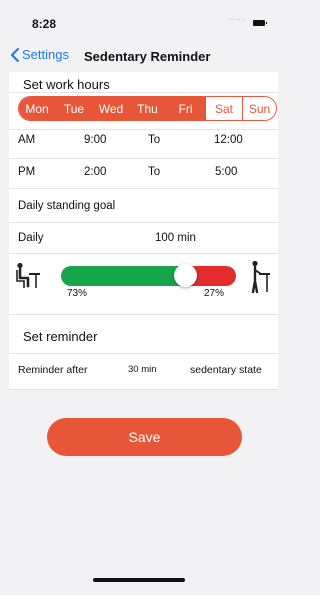  I want to click on pm-label: PM, so click(27, 172).